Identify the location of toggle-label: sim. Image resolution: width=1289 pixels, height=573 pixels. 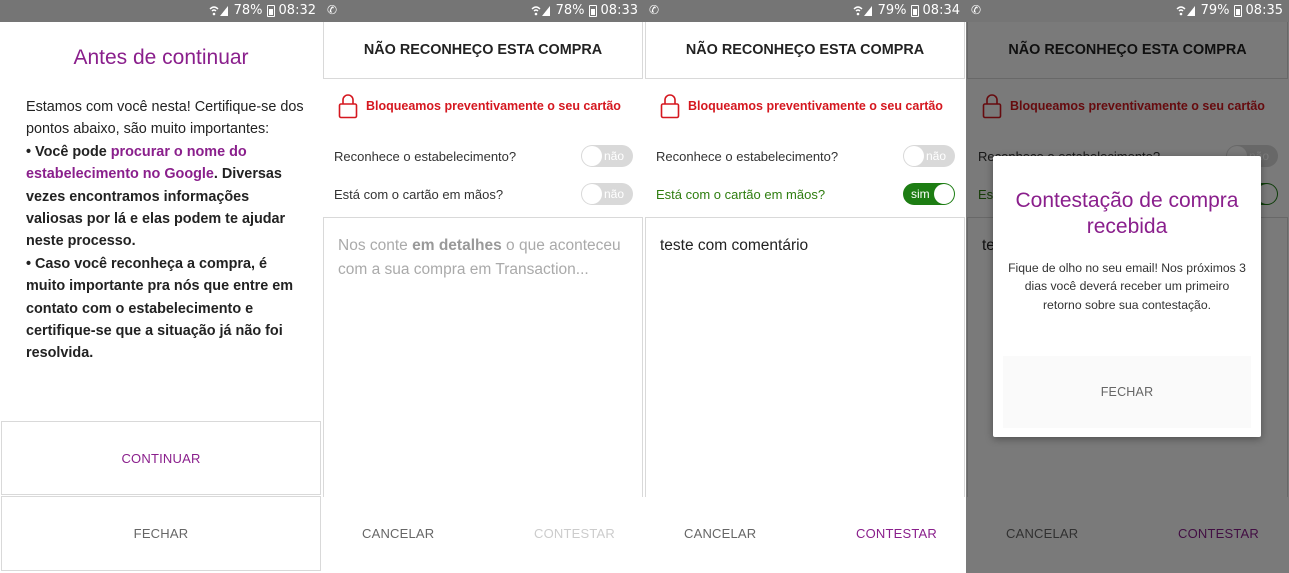
(920, 194).